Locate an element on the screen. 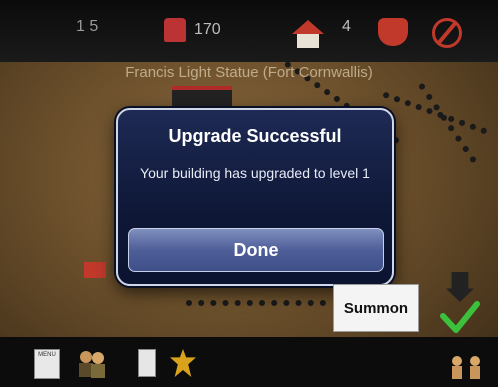 The width and height of the screenshot is (498, 387). hud-shield is located at coordinates (393, 32).